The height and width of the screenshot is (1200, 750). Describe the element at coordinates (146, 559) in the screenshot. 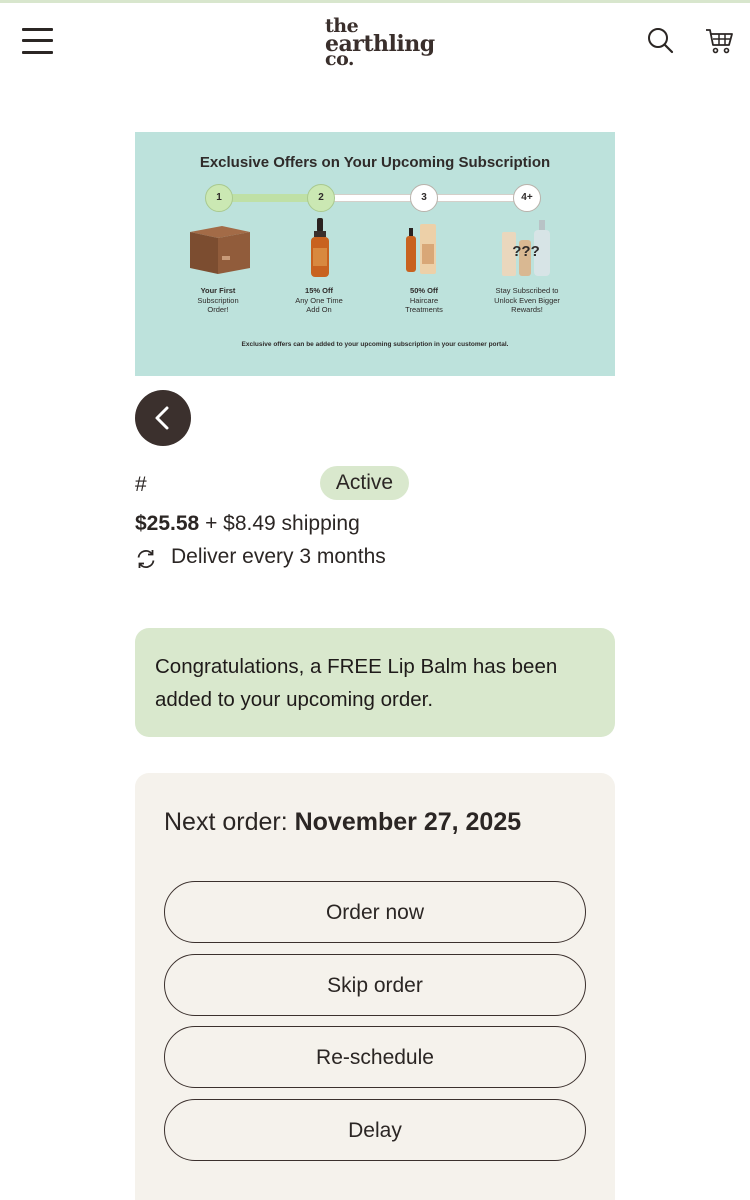

I see `refresh-icon` at that location.